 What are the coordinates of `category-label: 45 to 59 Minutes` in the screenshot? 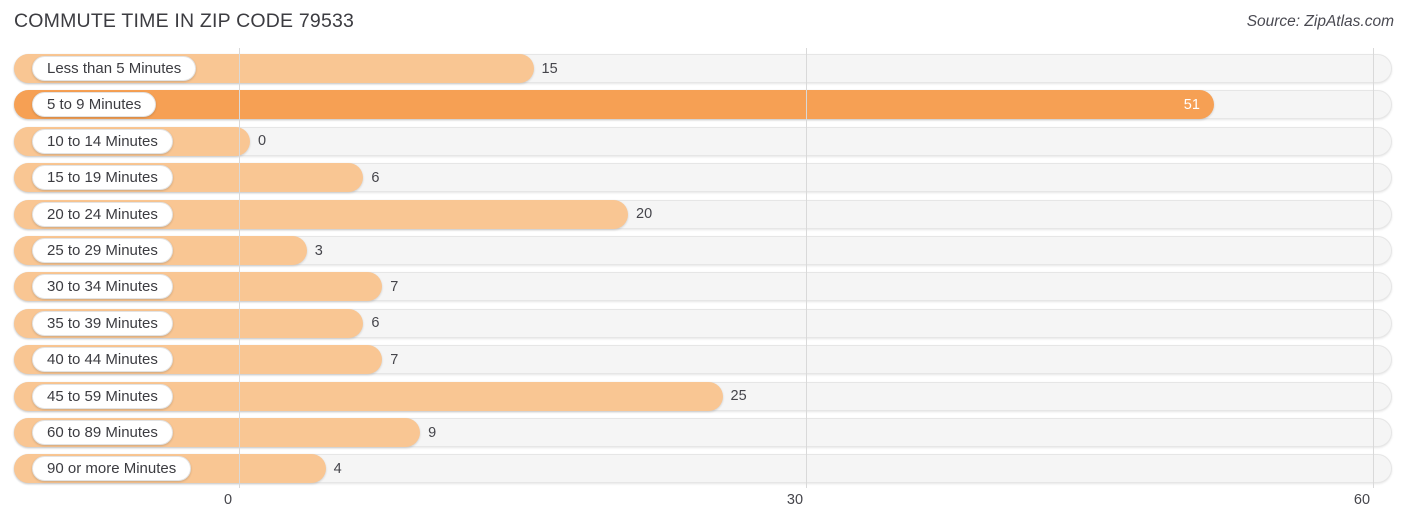 It's located at (102, 396).